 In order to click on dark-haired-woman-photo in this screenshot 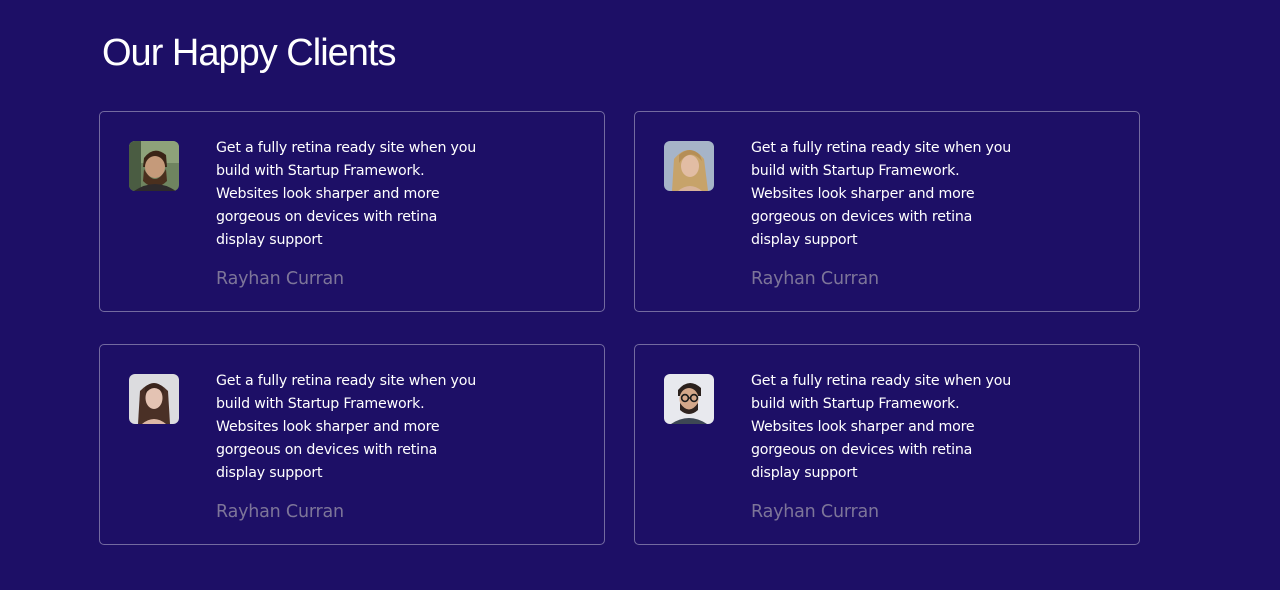, I will do `click(154, 399)`.